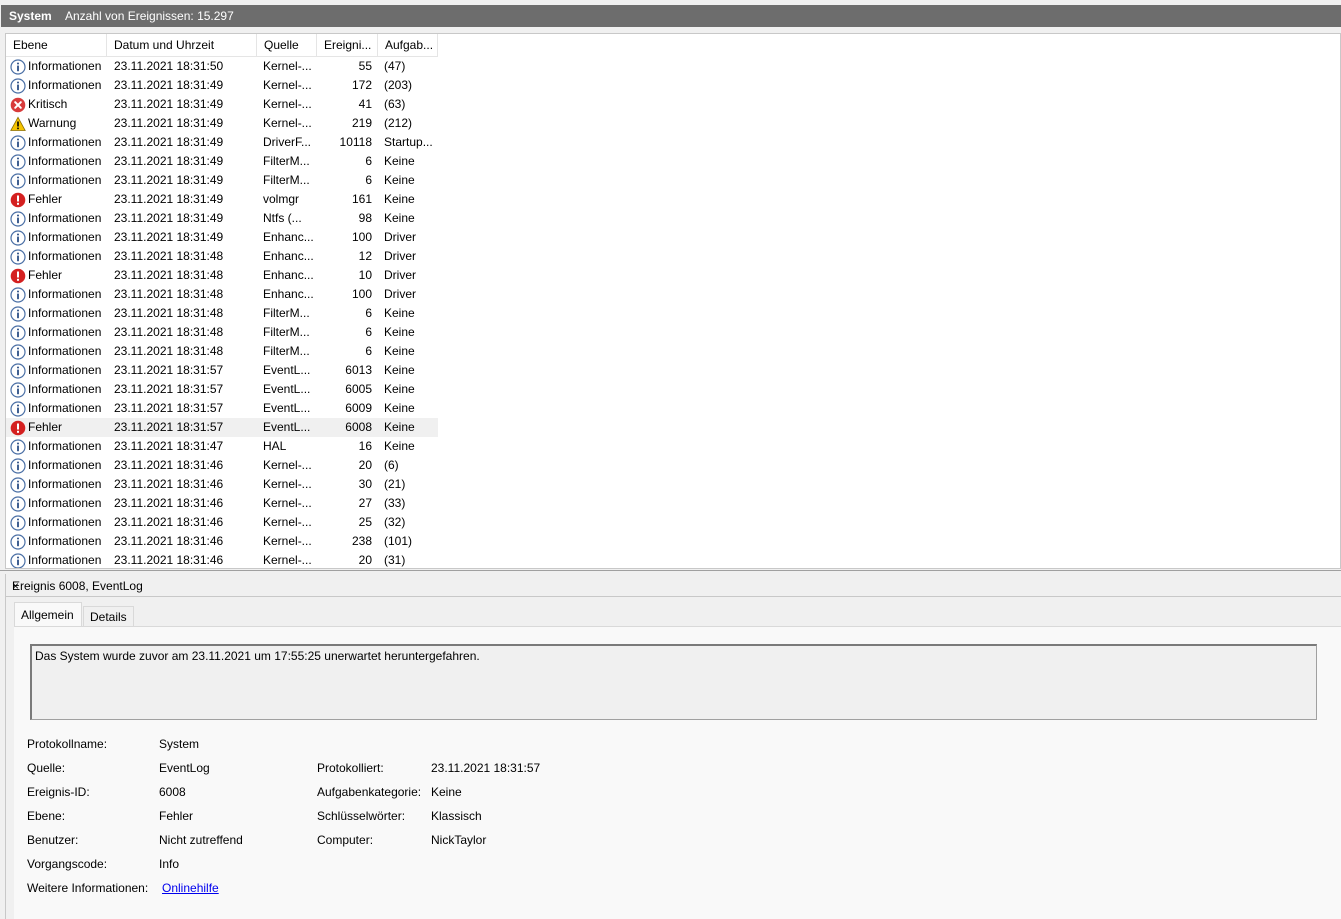 Image resolution: width=1341 pixels, height=919 pixels. What do you see at coordinates (400, 237) in the screenshot?
I see `task-cell: Driver` at bounding box center [400, 237].